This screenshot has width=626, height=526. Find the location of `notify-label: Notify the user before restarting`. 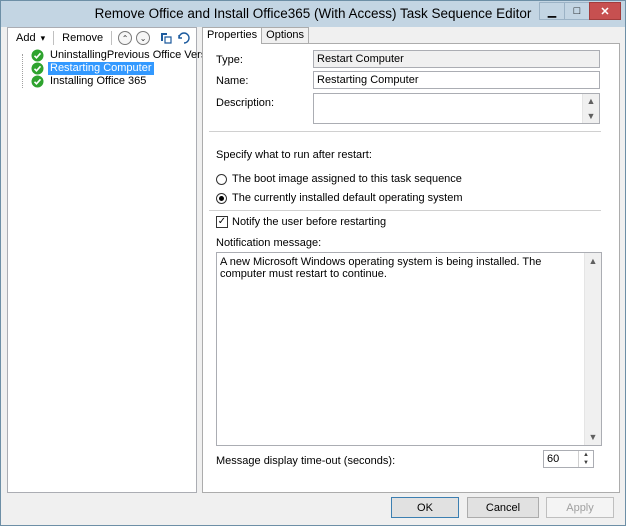

notify-label: Notify the user before restarting is located at coordinates (309, 222).